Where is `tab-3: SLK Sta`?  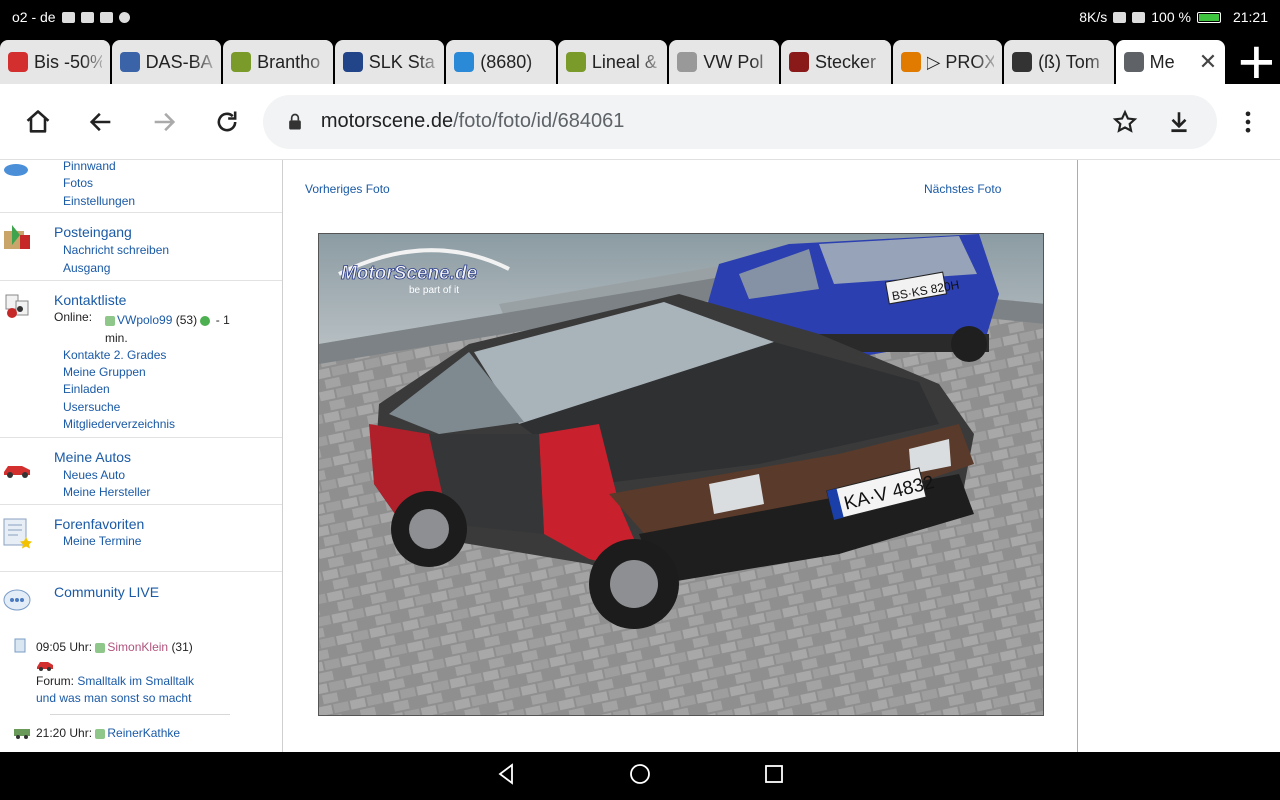
tab-3: SLK Sta is located at coordinates (389, 62).